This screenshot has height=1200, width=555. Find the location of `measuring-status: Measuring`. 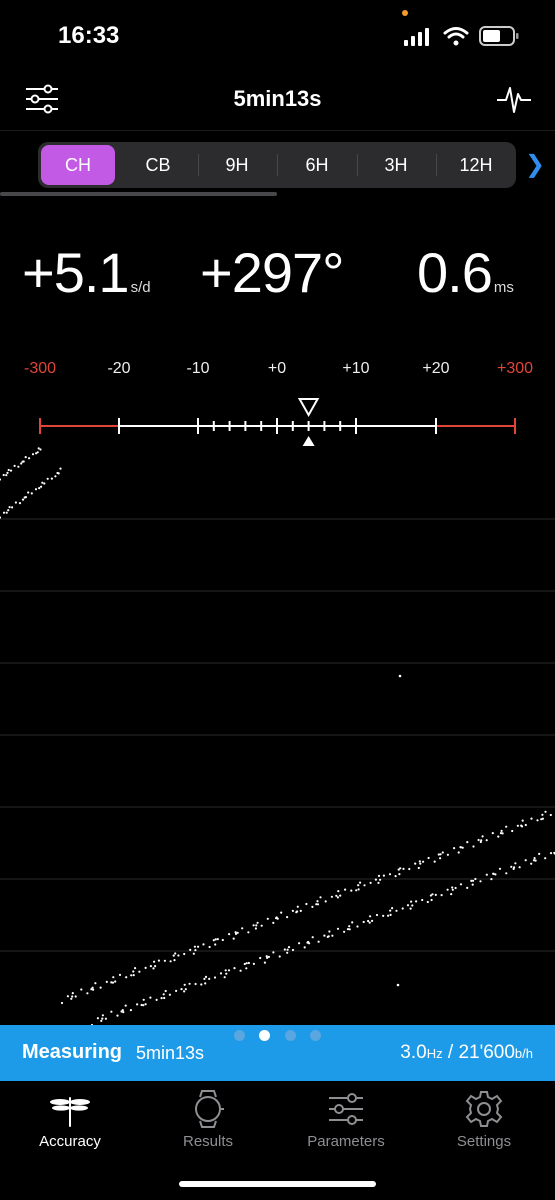

measuring-status: Measuring is located at coordinates (72, 1052).